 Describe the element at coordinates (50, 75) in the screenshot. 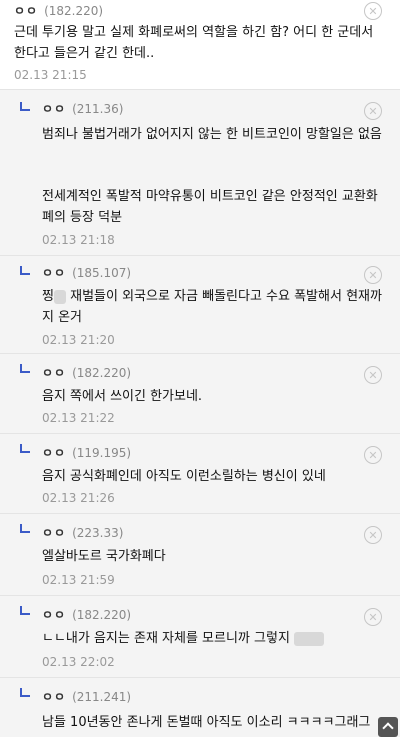

I see `comment-date: 02.13 21:15` at that location.